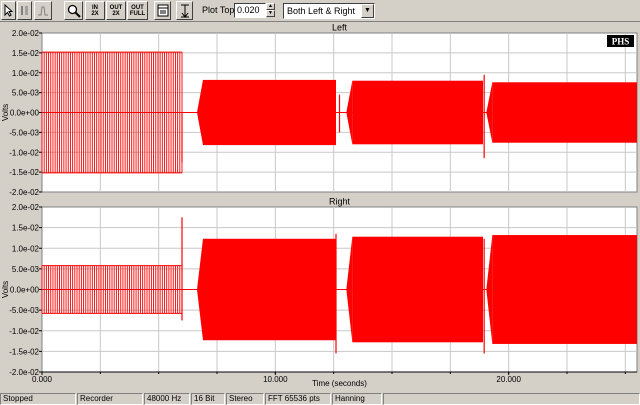 This screenshot has height=405, width=640. I want to click on right-y-tick-label: -5.0e-03, so click(24, 310).